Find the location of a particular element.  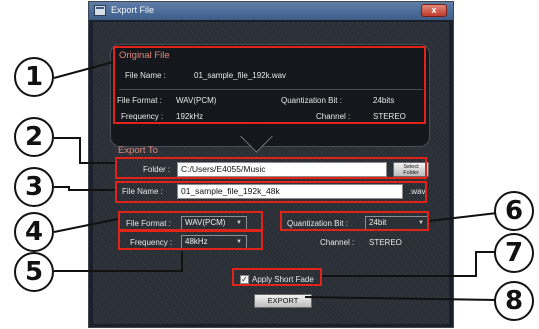

callout-6: 6 is located at coordinates (514, 211).